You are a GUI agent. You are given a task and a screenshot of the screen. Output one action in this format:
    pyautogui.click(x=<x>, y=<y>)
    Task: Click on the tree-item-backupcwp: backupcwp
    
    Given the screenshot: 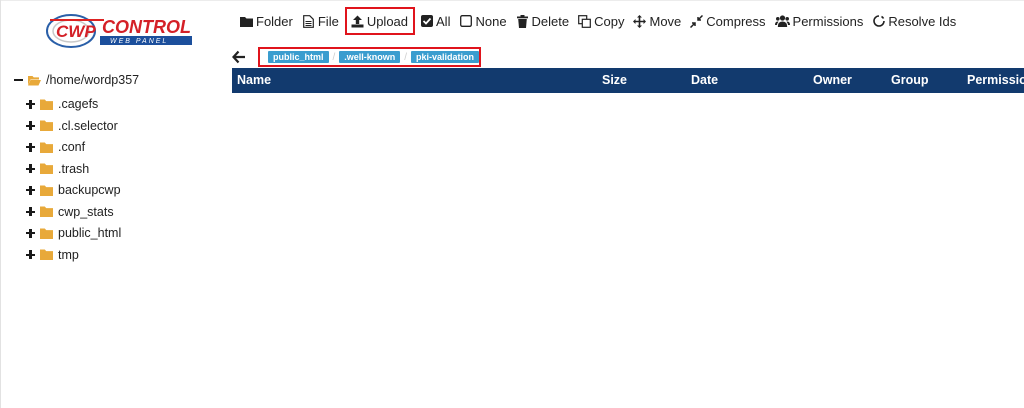 What is the action you would take?
    pyautogui.click(x=73, y=190)
    